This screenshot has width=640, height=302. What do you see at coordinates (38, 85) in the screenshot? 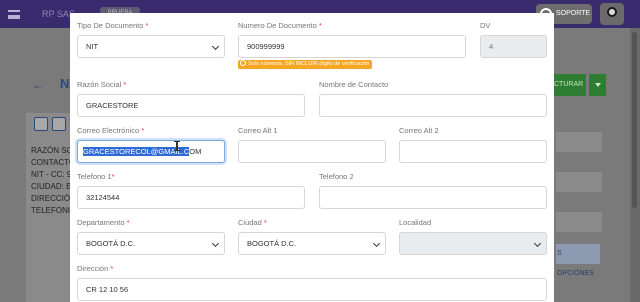
I see `back-arrow-icon: ←` at bounding box center [38, 85].